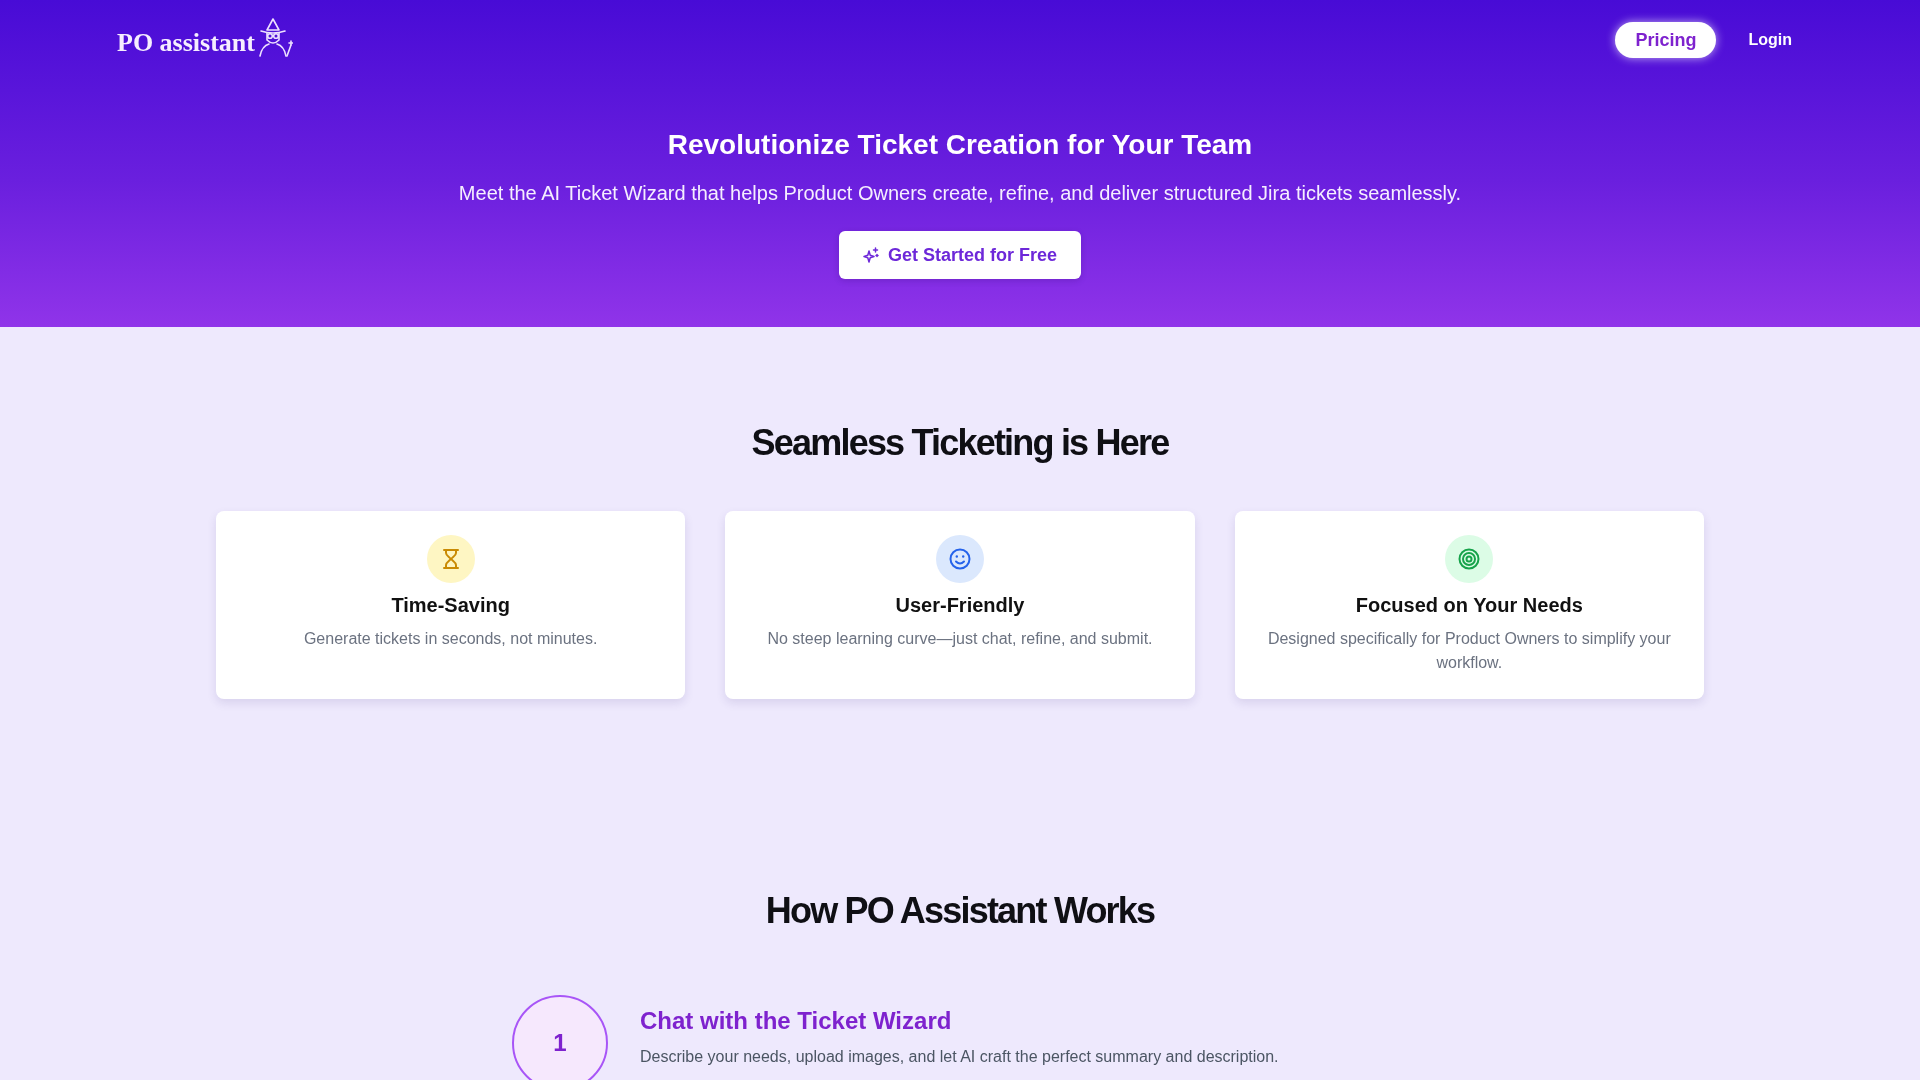 This screenshot has width=1920, height=1080. I want to click on logo-text: PO assistant, so click(186, 43).